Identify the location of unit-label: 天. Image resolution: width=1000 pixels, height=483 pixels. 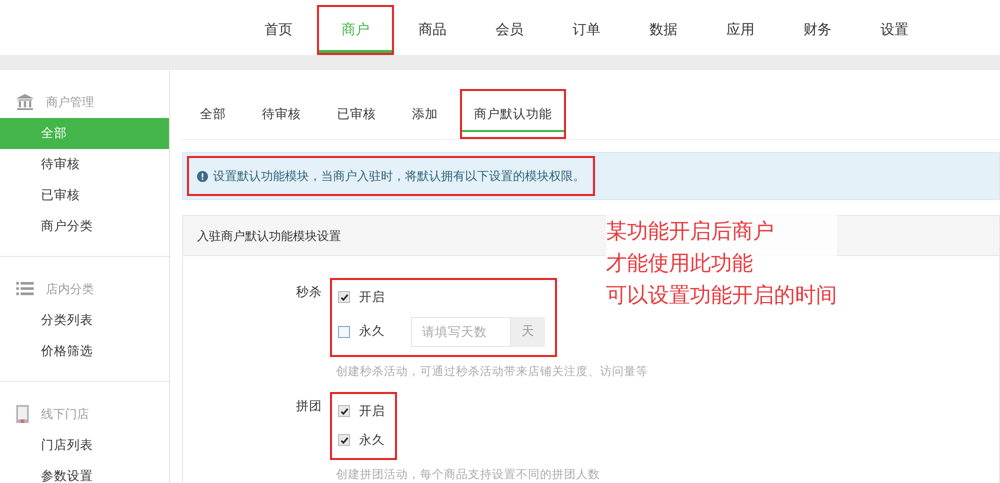
(528, 331).